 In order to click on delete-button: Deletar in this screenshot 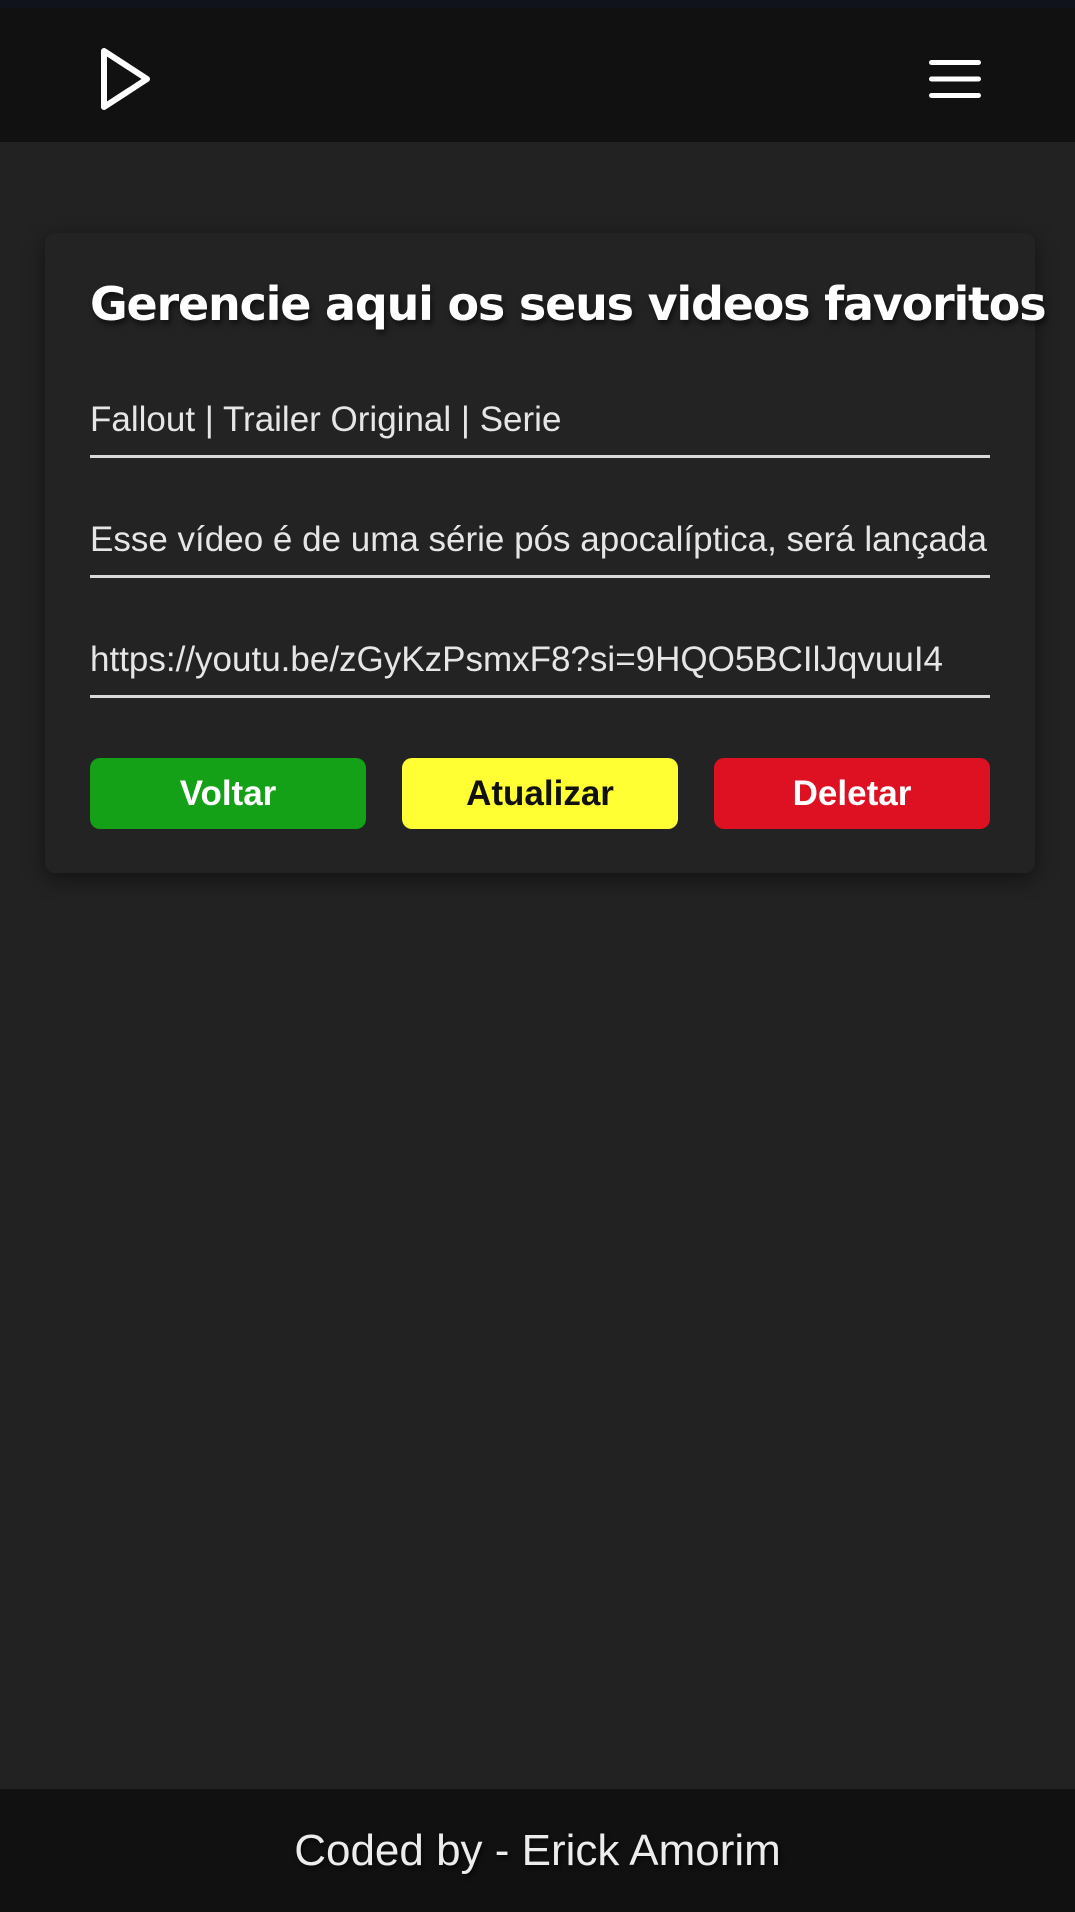, I will do `click(852, 793)`.